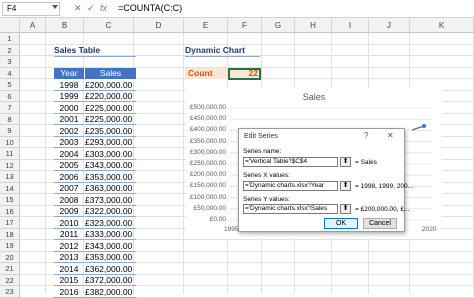 Image resolution: width=474 pixels, height=298 pixels. I want to click on table-cell-year: 1999, so click(69, 96).